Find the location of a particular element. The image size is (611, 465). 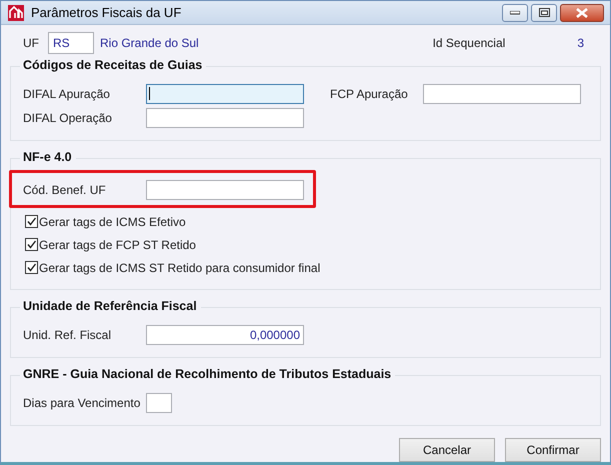

field-label: Id Sequencial is located at coordinates (469, 43).